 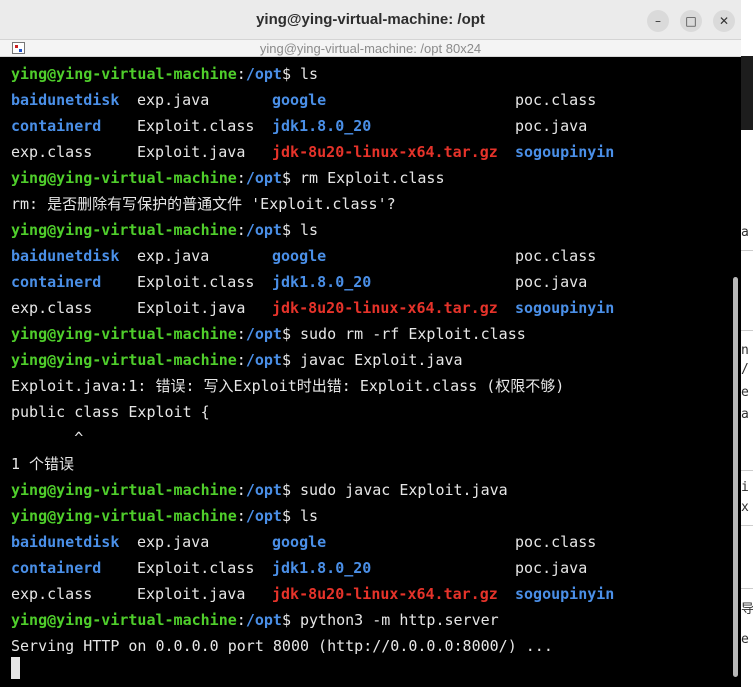 What do you see at coordinates (288, 386) in the screenshot?
I see `output-line: Exploit.java:1: 错误: 写入Exploit时出错` at bounding box center [288, 386].